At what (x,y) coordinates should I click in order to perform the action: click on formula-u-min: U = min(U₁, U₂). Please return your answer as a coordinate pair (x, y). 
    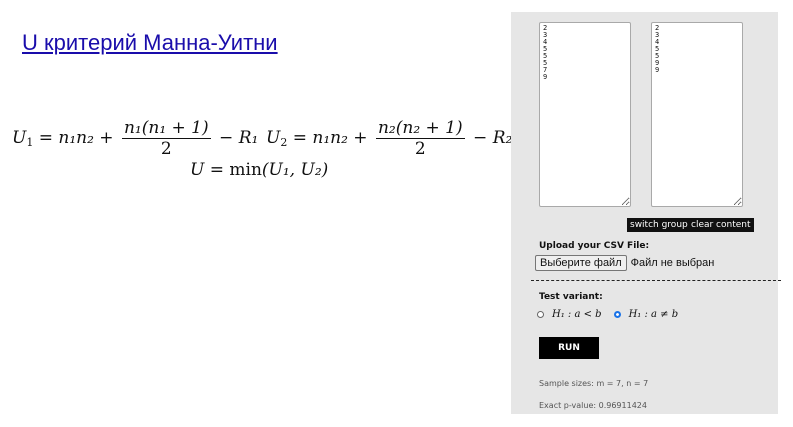
    Looking at the image, I should click on (259, 170).